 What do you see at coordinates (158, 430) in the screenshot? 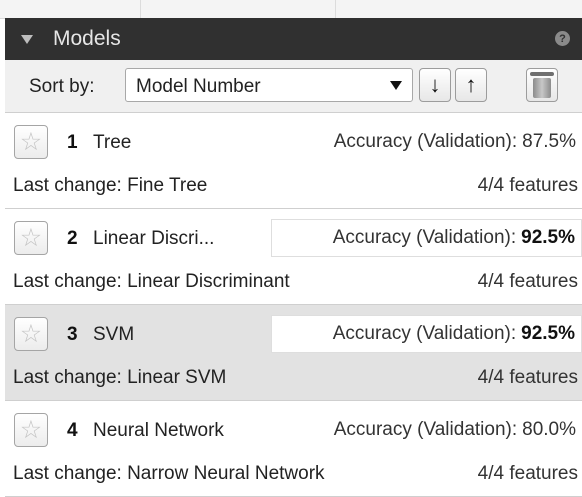
I see `model-name: Neural Network` at bounding box center [158, 430].